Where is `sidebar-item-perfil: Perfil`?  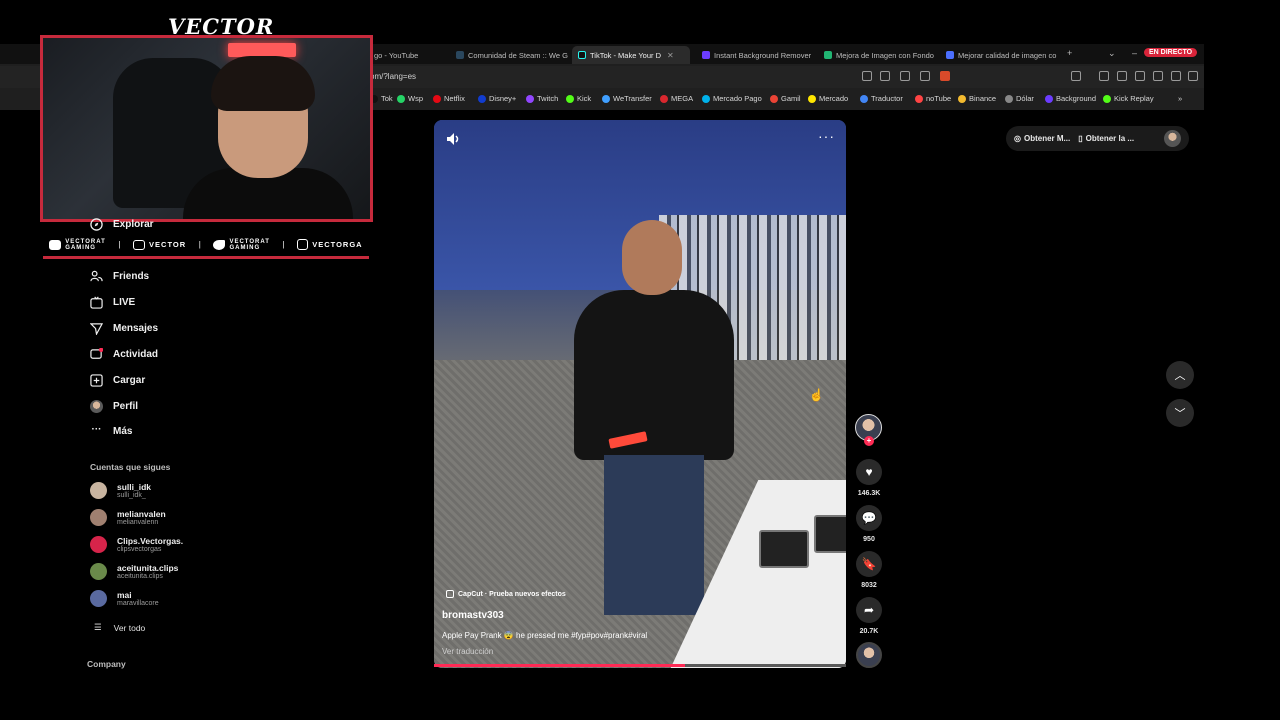
sidebar-item-perfil: Perfil is located at coordinates (114, 406).